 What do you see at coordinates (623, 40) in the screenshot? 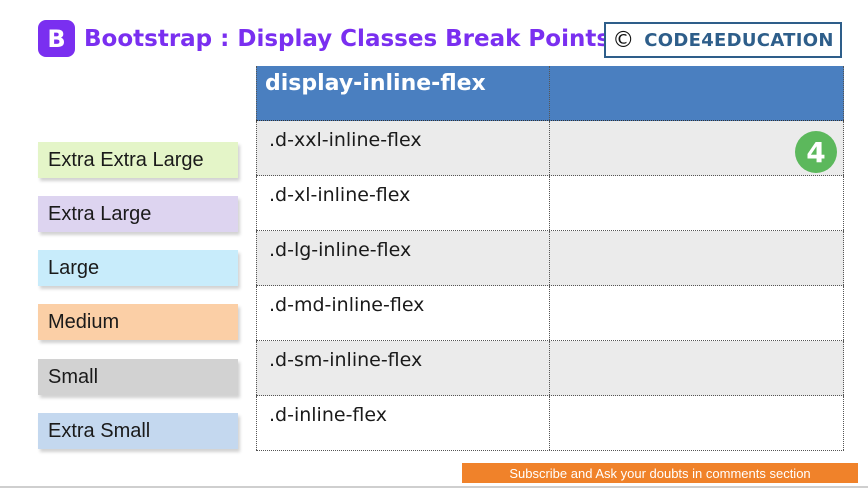
I see `copyright-icon: ©` at bounding box center [623, 40].